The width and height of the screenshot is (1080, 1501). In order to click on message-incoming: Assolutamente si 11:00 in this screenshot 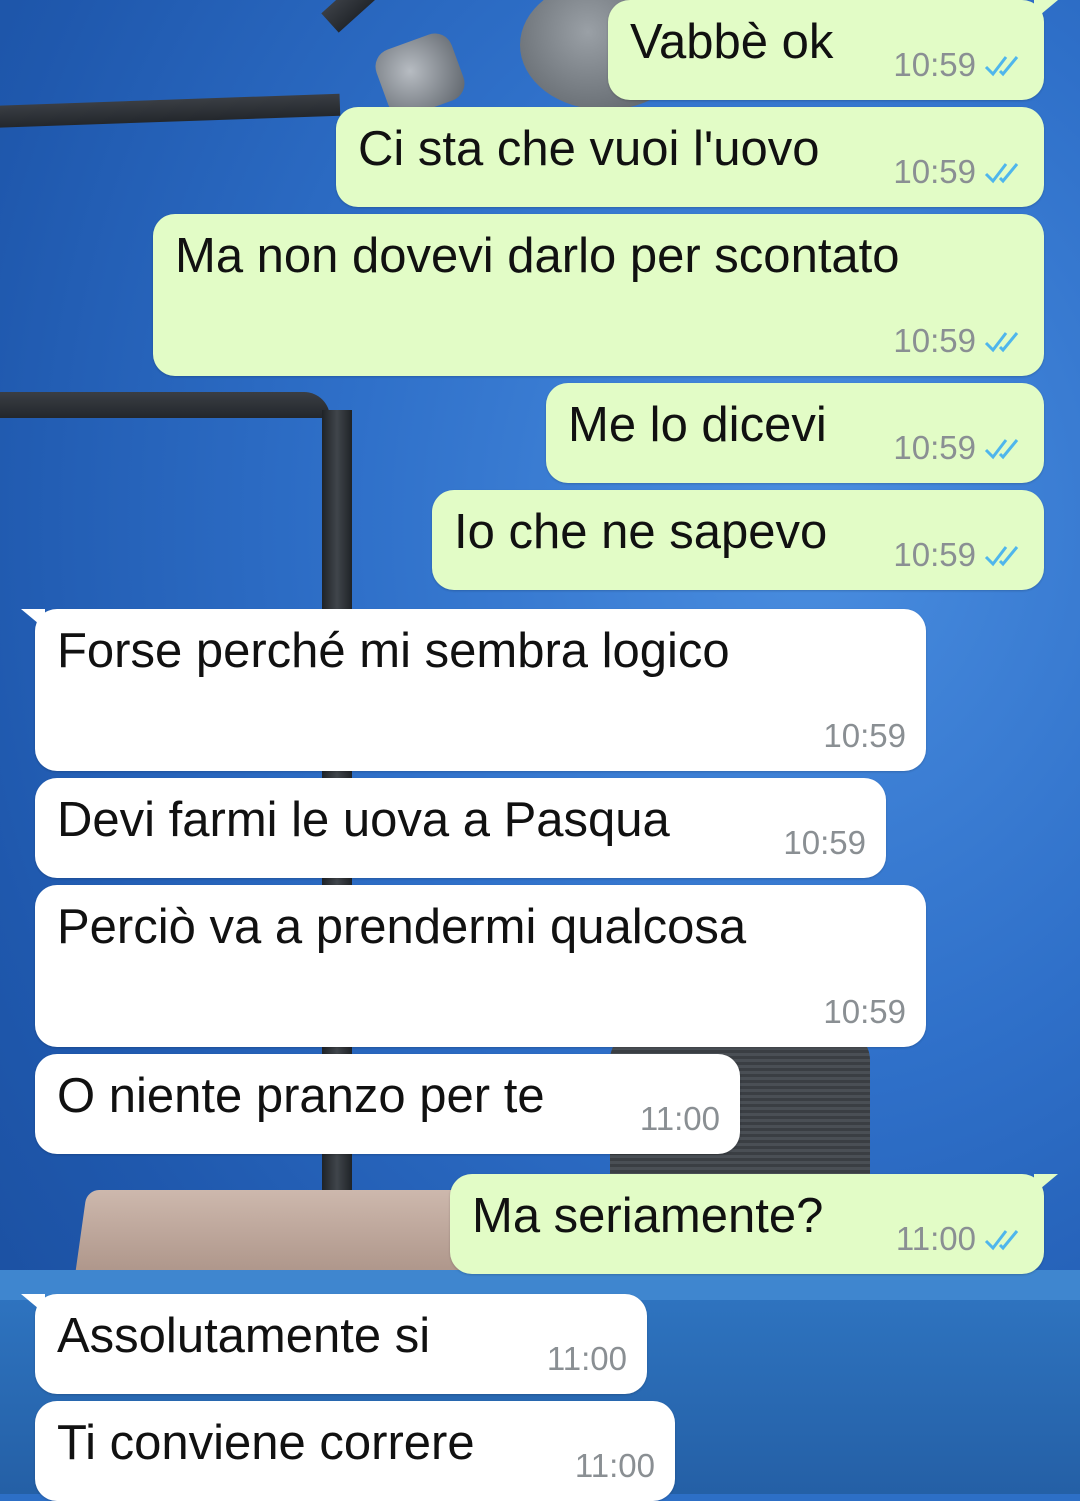, I will do `click(334, 1344)`.